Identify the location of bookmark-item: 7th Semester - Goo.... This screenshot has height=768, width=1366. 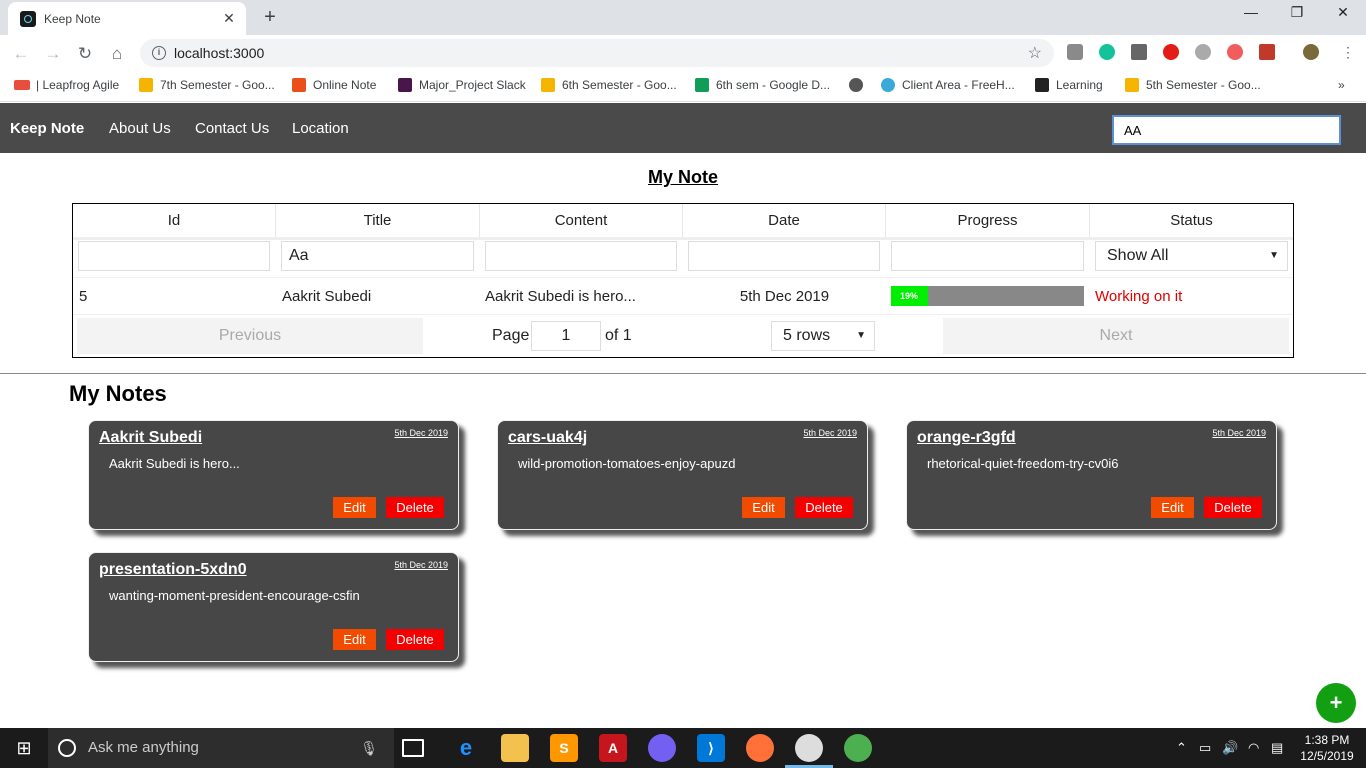
(207, 85).